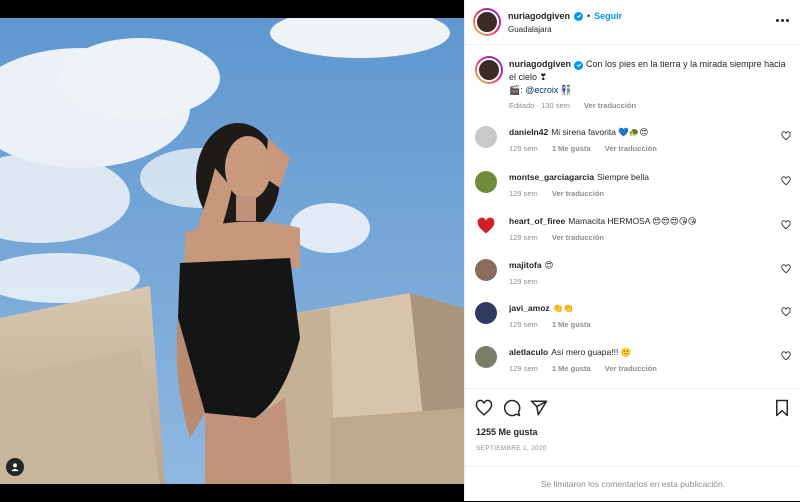 This screenshot has width=800, height=502. Describe the element at coordinates (563, 308) in the screenshot. I see `comment-text: 👏👏` at that location.